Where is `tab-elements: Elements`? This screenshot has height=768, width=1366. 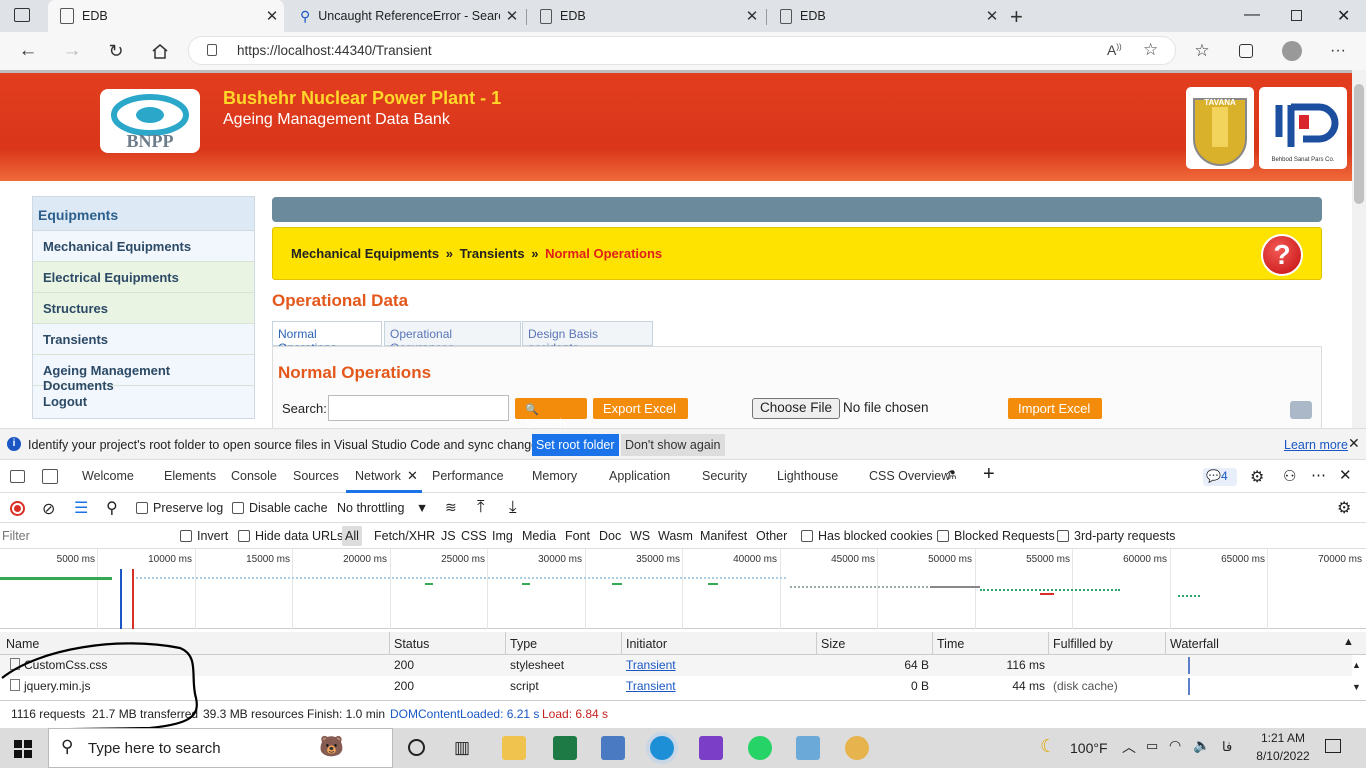 tab-elements: Elements is located at coordinates (190, 476).